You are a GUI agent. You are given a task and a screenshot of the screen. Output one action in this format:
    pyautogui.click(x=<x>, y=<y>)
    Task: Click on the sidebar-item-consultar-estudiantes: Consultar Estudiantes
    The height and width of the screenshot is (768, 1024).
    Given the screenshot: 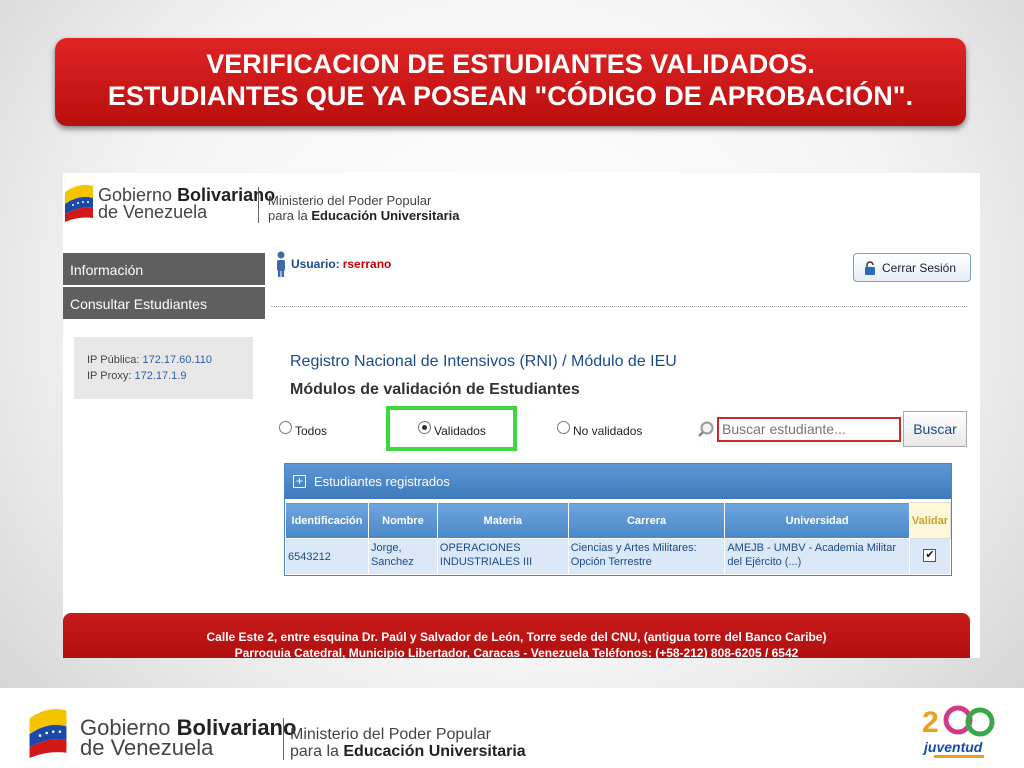 What is the action you would take?
    pyautogui.click(x=164, y=304)
    